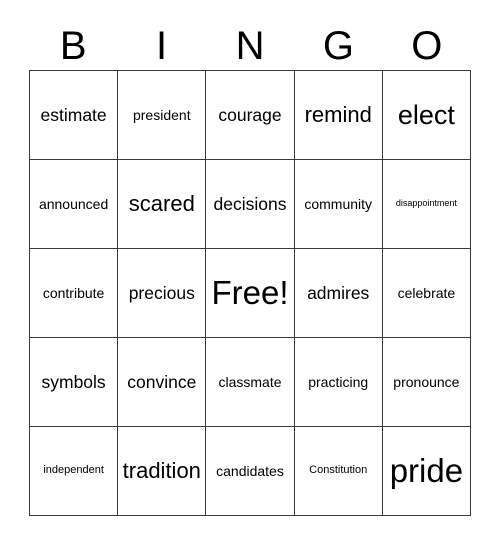  I want to click on bingo-cell-label: elect, so click(426, 114).